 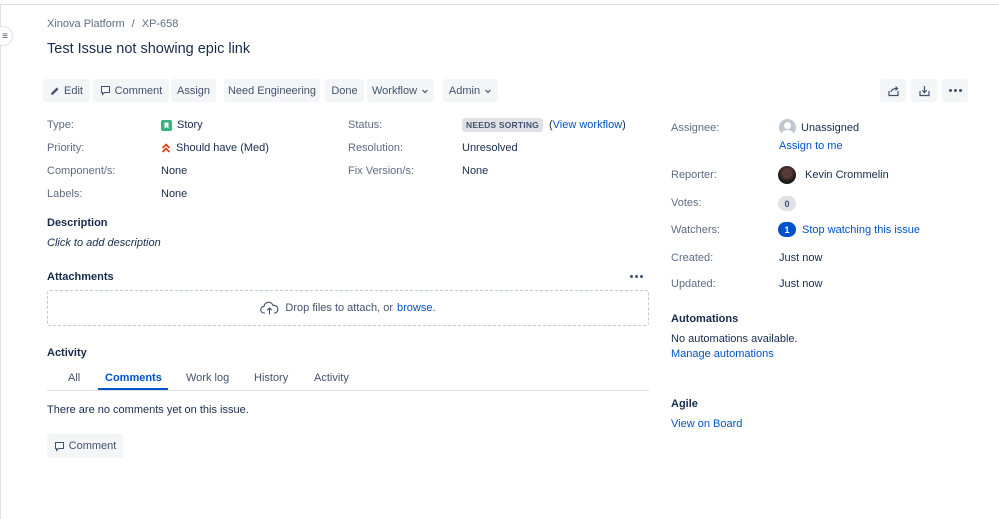 What do you see at coordinates (787, 175) in the screenshot?
I see `avatar` at bounding box center [787, 175].